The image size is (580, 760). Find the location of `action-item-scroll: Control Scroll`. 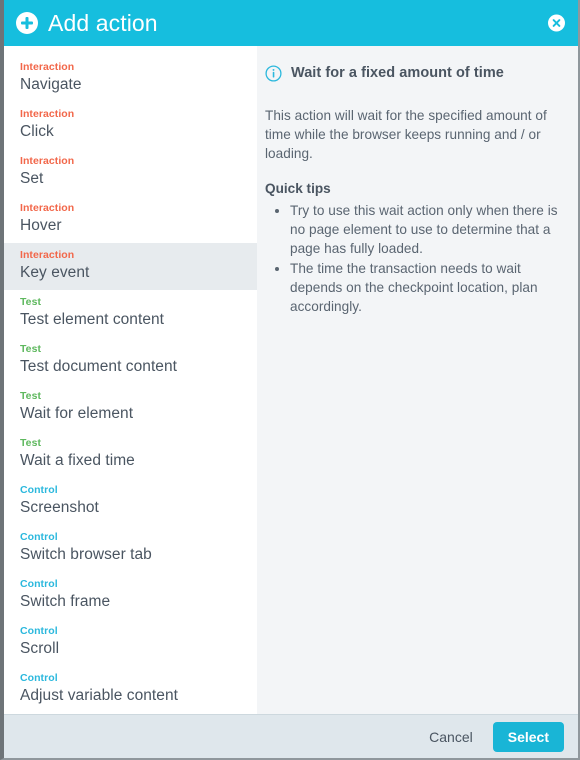

action-item-scroll: Control Scroll is located at coordinates (130, 642).